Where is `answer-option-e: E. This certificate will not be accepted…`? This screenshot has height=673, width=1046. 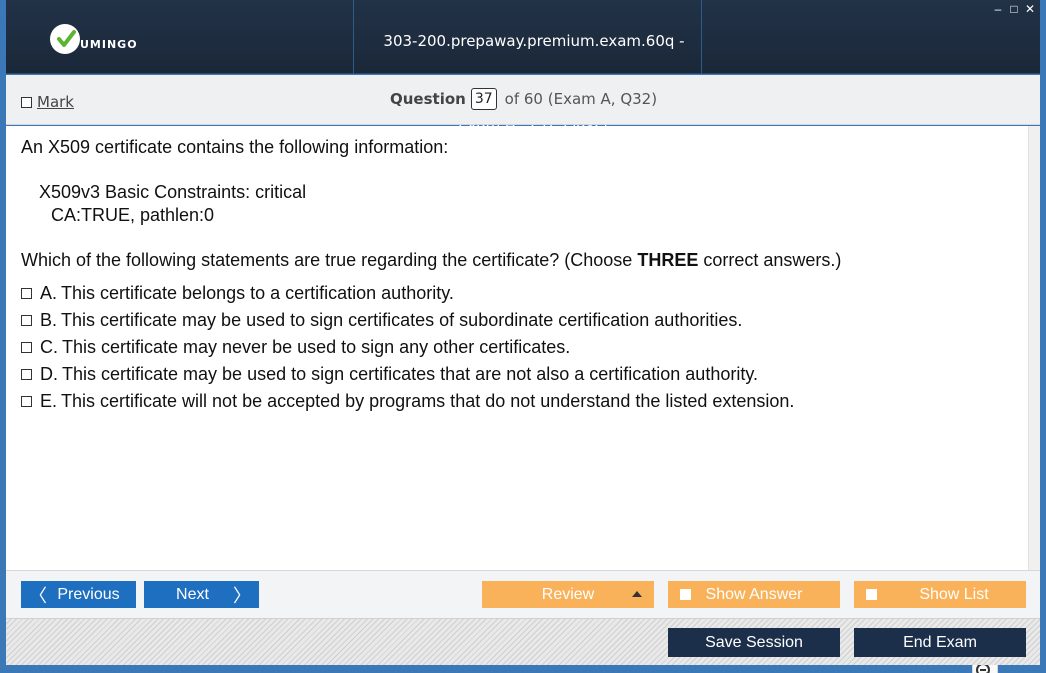
answer-option-e: E. This certificate will not be accepted… is located at coordinates (431, 401).